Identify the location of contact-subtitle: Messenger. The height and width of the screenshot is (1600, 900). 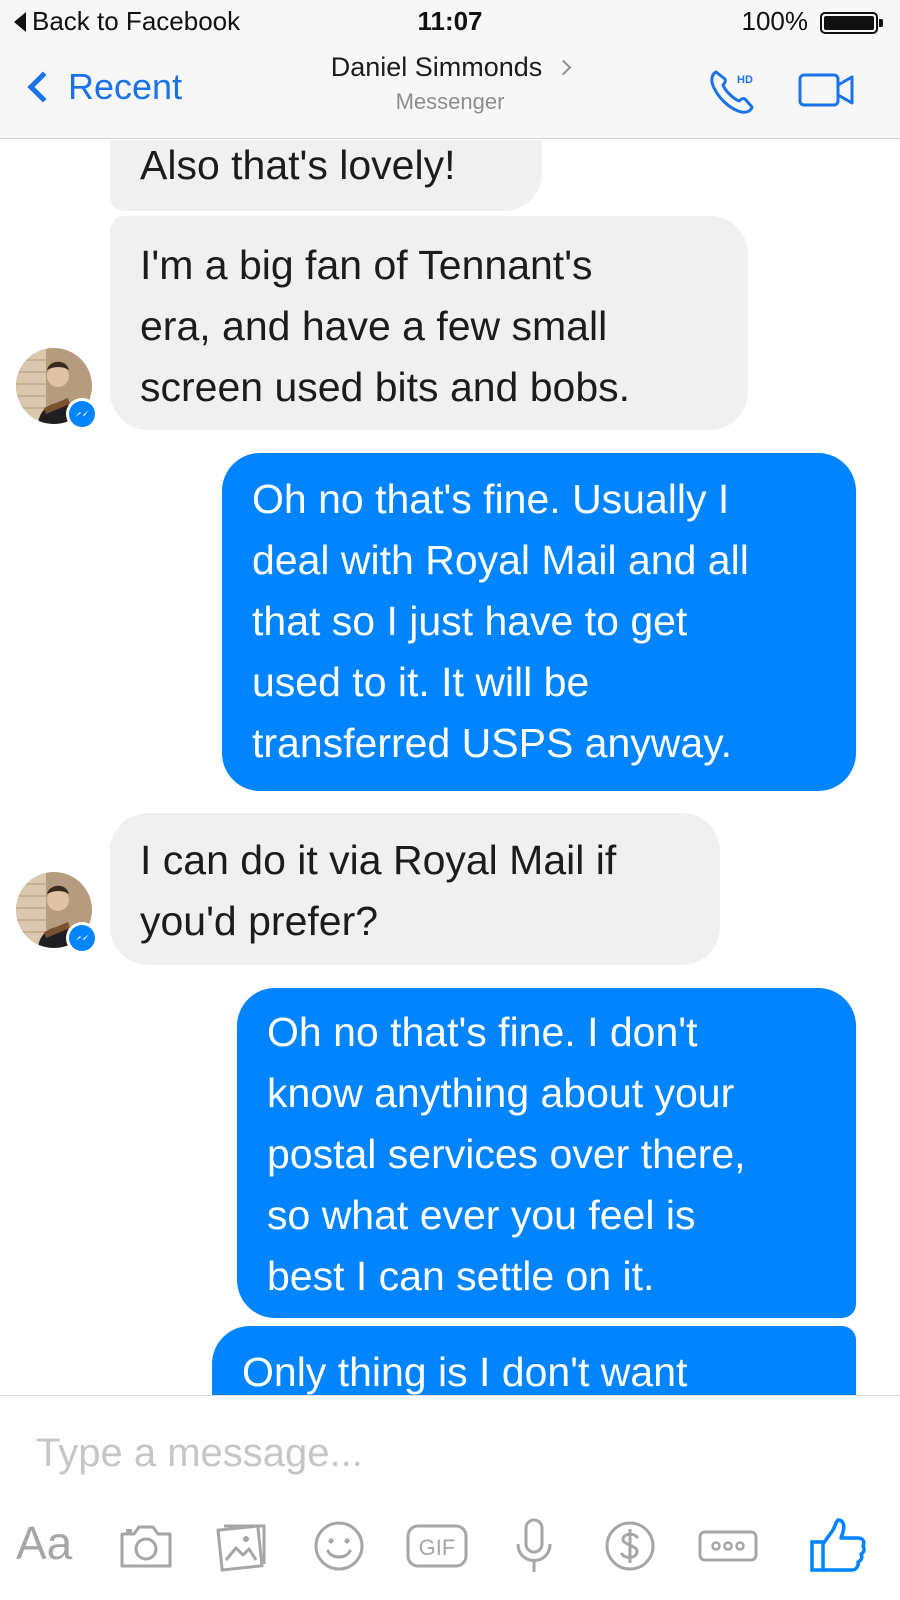
(450, 101).